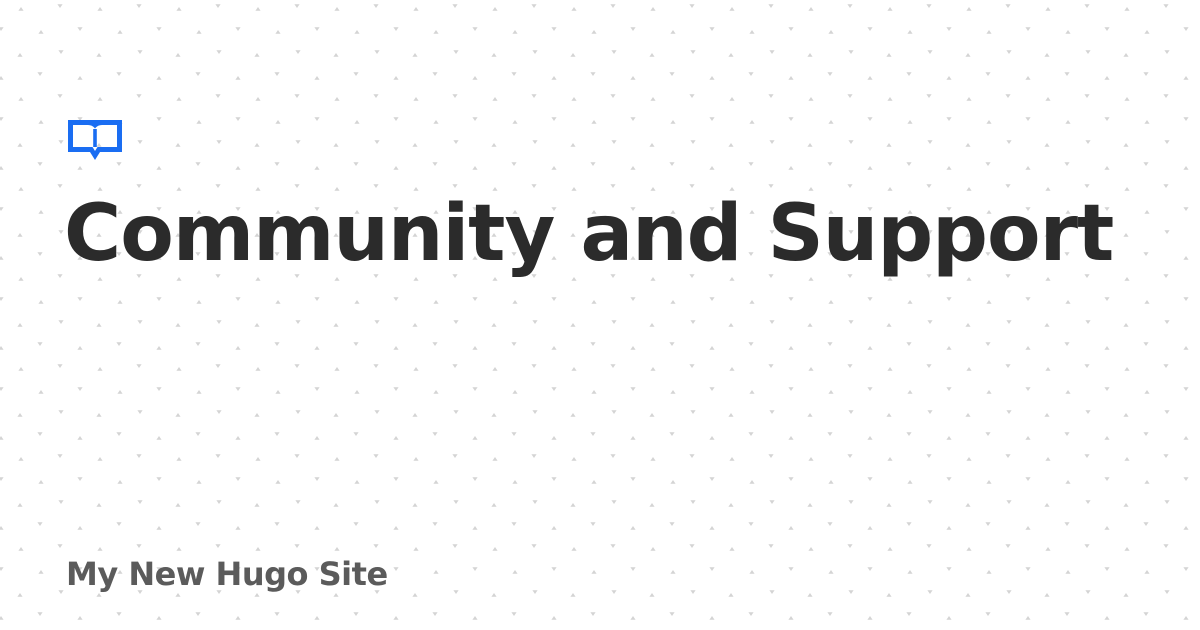 The height and width of the screenshot is (630, 1200). I want to click on page-title: Community and Support, so click(589, 234).